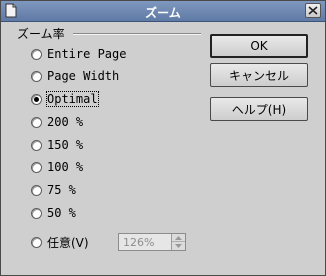  Describe the element at coordinates (259, 75) in the screenshot. I see `cancel-button: キャンセル` at that location.